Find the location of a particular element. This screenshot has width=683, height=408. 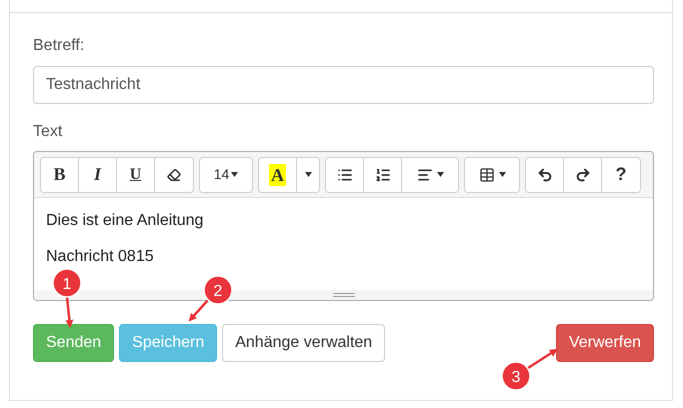

bullet-list-icon is located at coordinates (344, 174).